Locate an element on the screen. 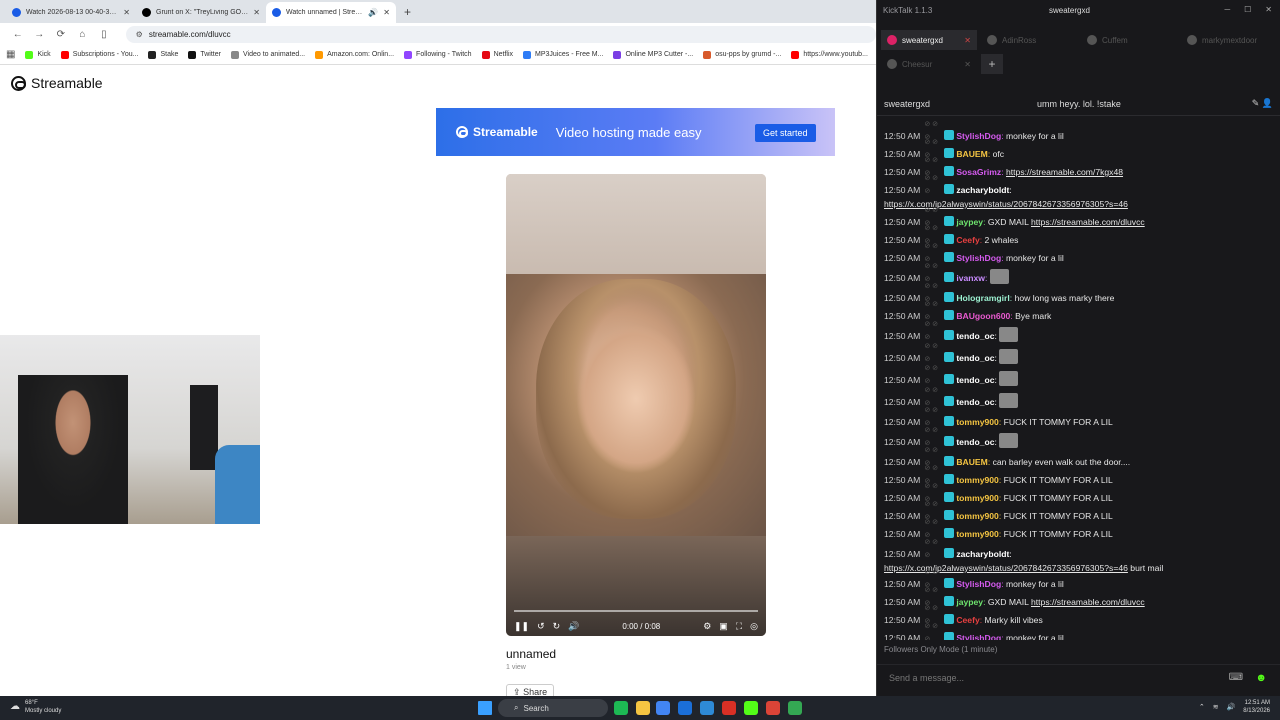 This screenshot has width=1280, height=720. fullscreen-icon: ⛶ is located at coordinates (739, 626).